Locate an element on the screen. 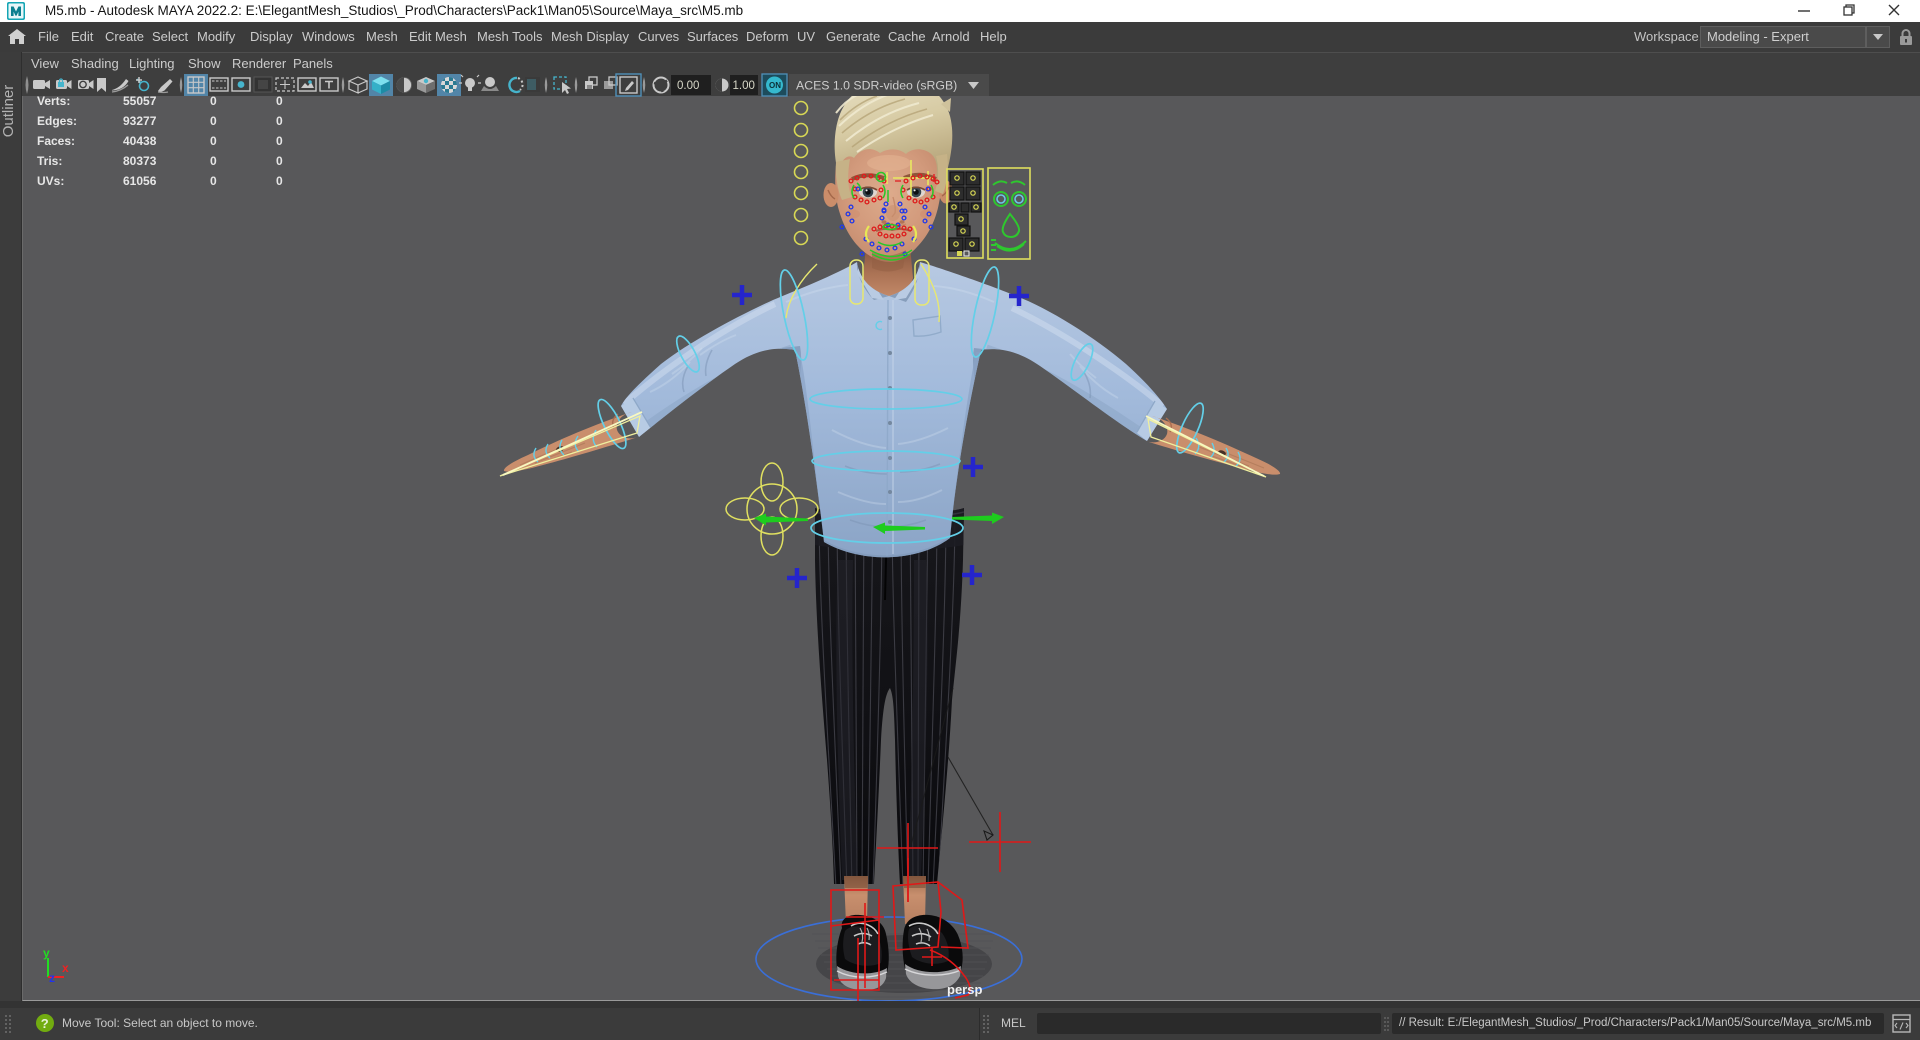 This screenshot has width=1920, height=1040. svg-text: persp is located at coordinates (964, 989).